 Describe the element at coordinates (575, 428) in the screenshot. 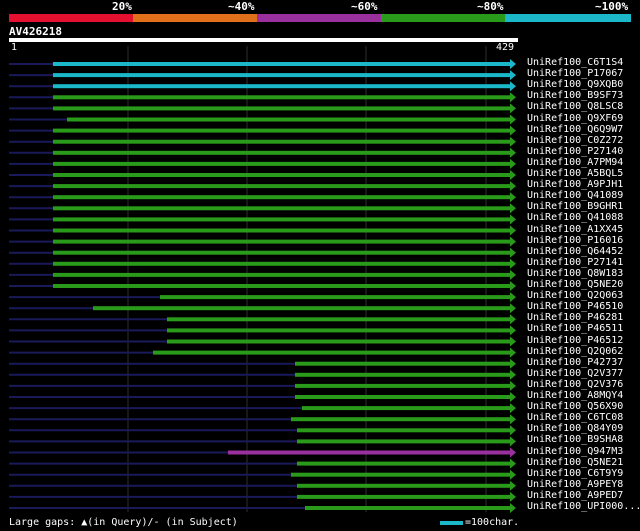

I see `hit-label: UniRef100_Q84Y09` at that location.